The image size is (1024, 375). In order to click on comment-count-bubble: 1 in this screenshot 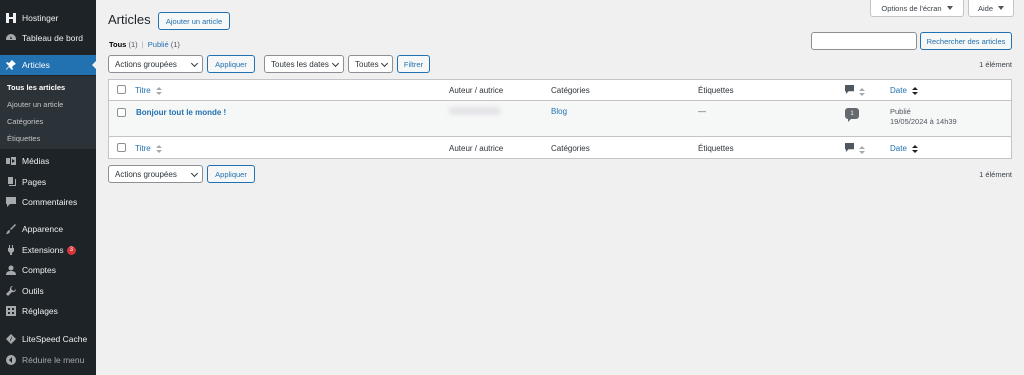, I will do `click(852, 115)`.